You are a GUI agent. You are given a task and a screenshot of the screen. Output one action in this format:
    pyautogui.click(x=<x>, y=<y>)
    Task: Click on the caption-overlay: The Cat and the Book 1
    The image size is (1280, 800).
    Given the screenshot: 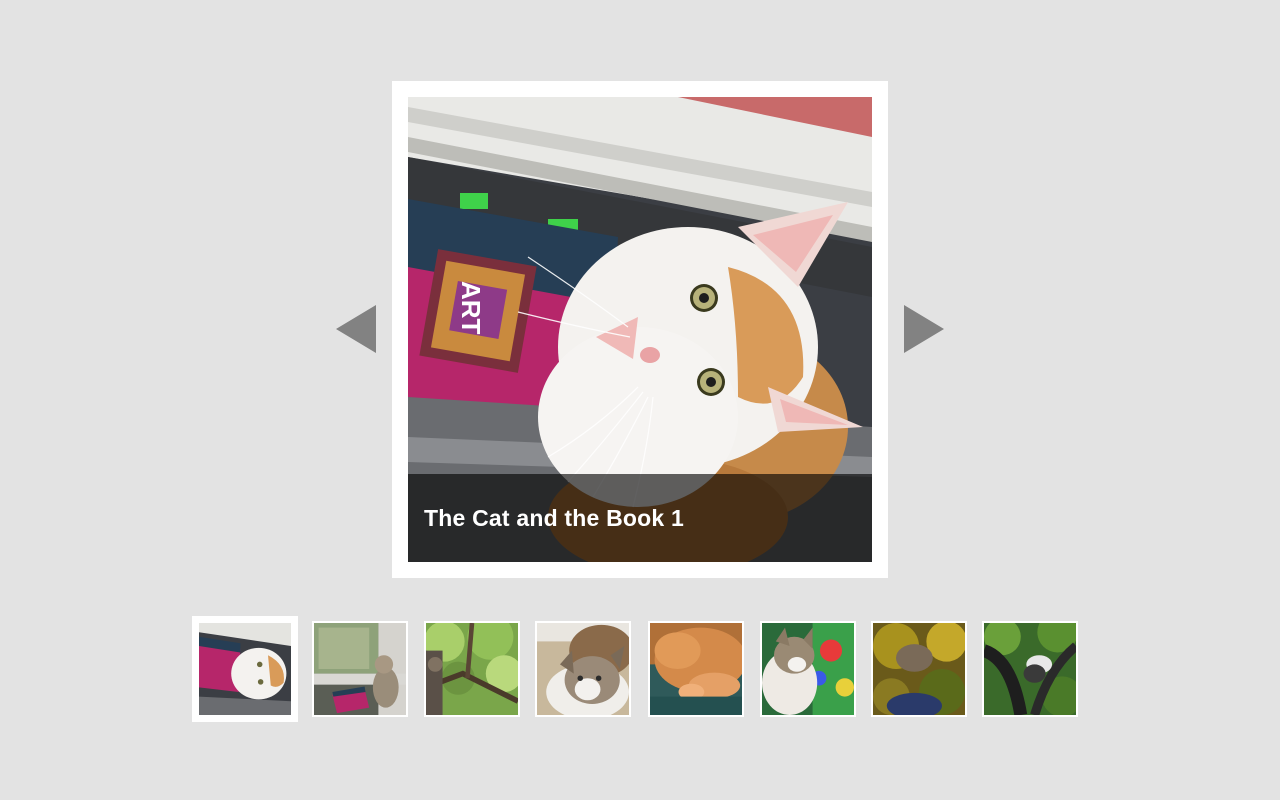 What is the action you would take?
    pyautogui.click(x=640, y=518)
    